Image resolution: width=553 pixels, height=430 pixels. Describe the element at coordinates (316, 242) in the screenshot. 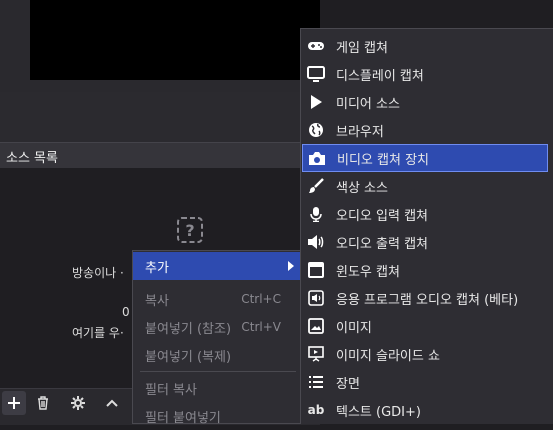

I see `speaker-icon` at that location.